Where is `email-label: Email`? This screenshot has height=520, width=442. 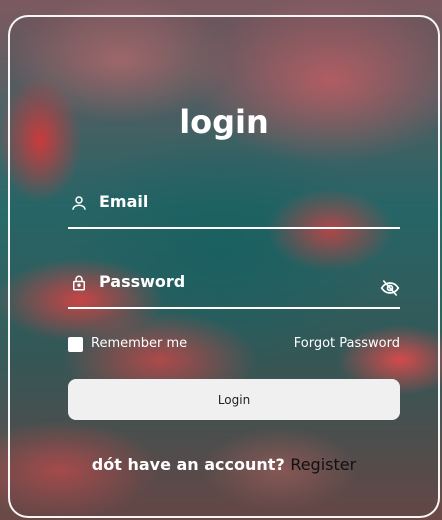
email-label: Email is located at coordinates (124, 201).